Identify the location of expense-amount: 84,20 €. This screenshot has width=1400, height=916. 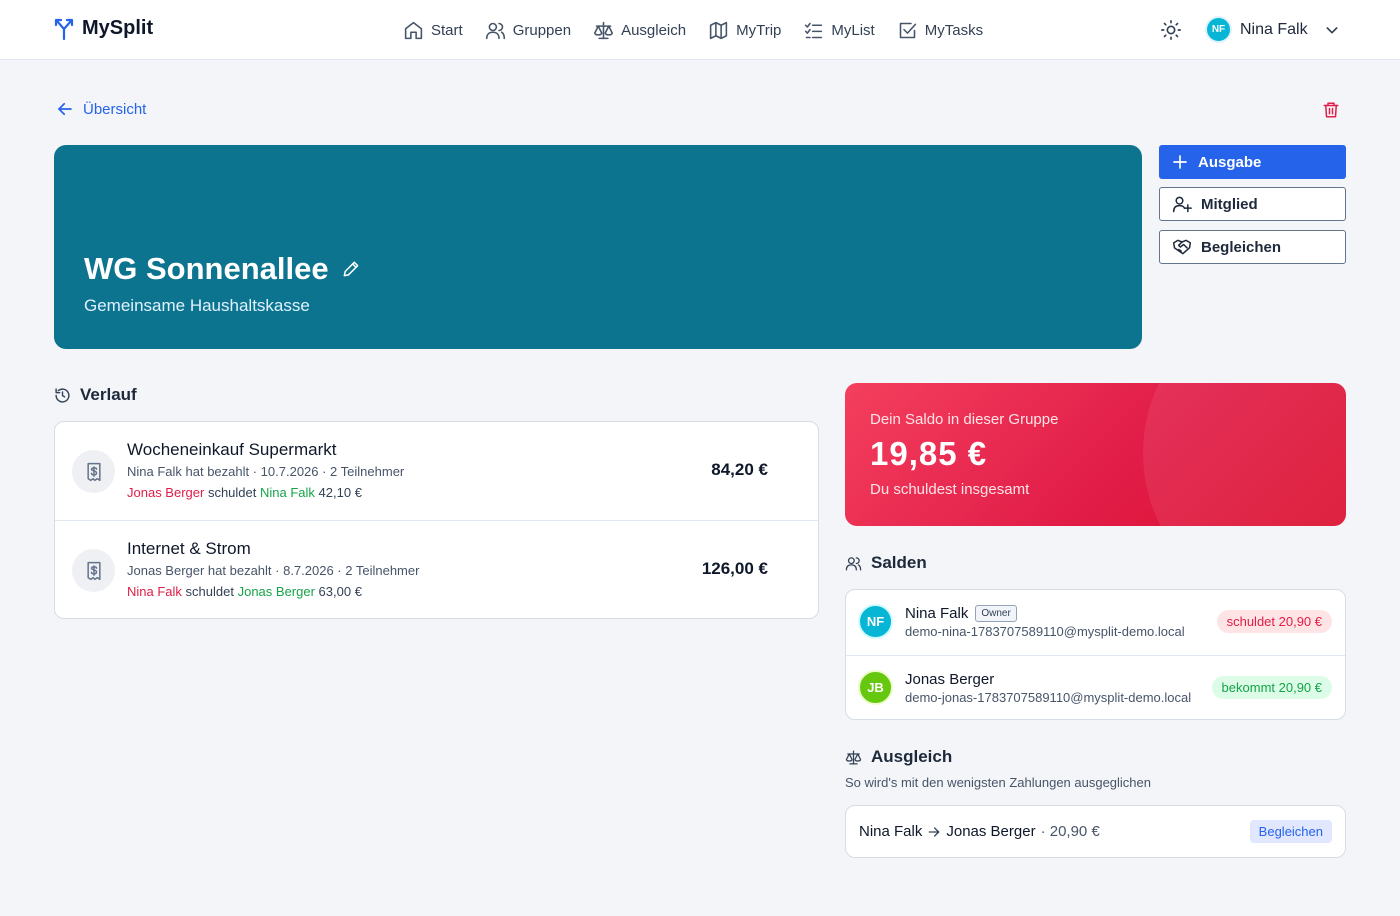
(739, 469).